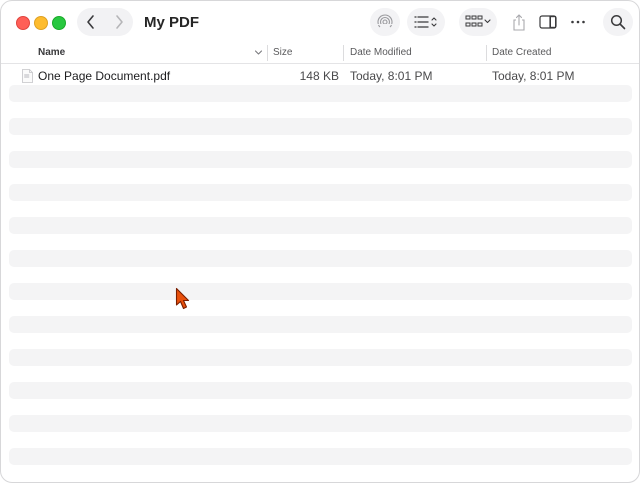 This screenshot has height=483, width=640. Describe the element at coordinates (533, 76) in the screenshot. I see `file-date-created: Today, 8:01 PM` at that location.